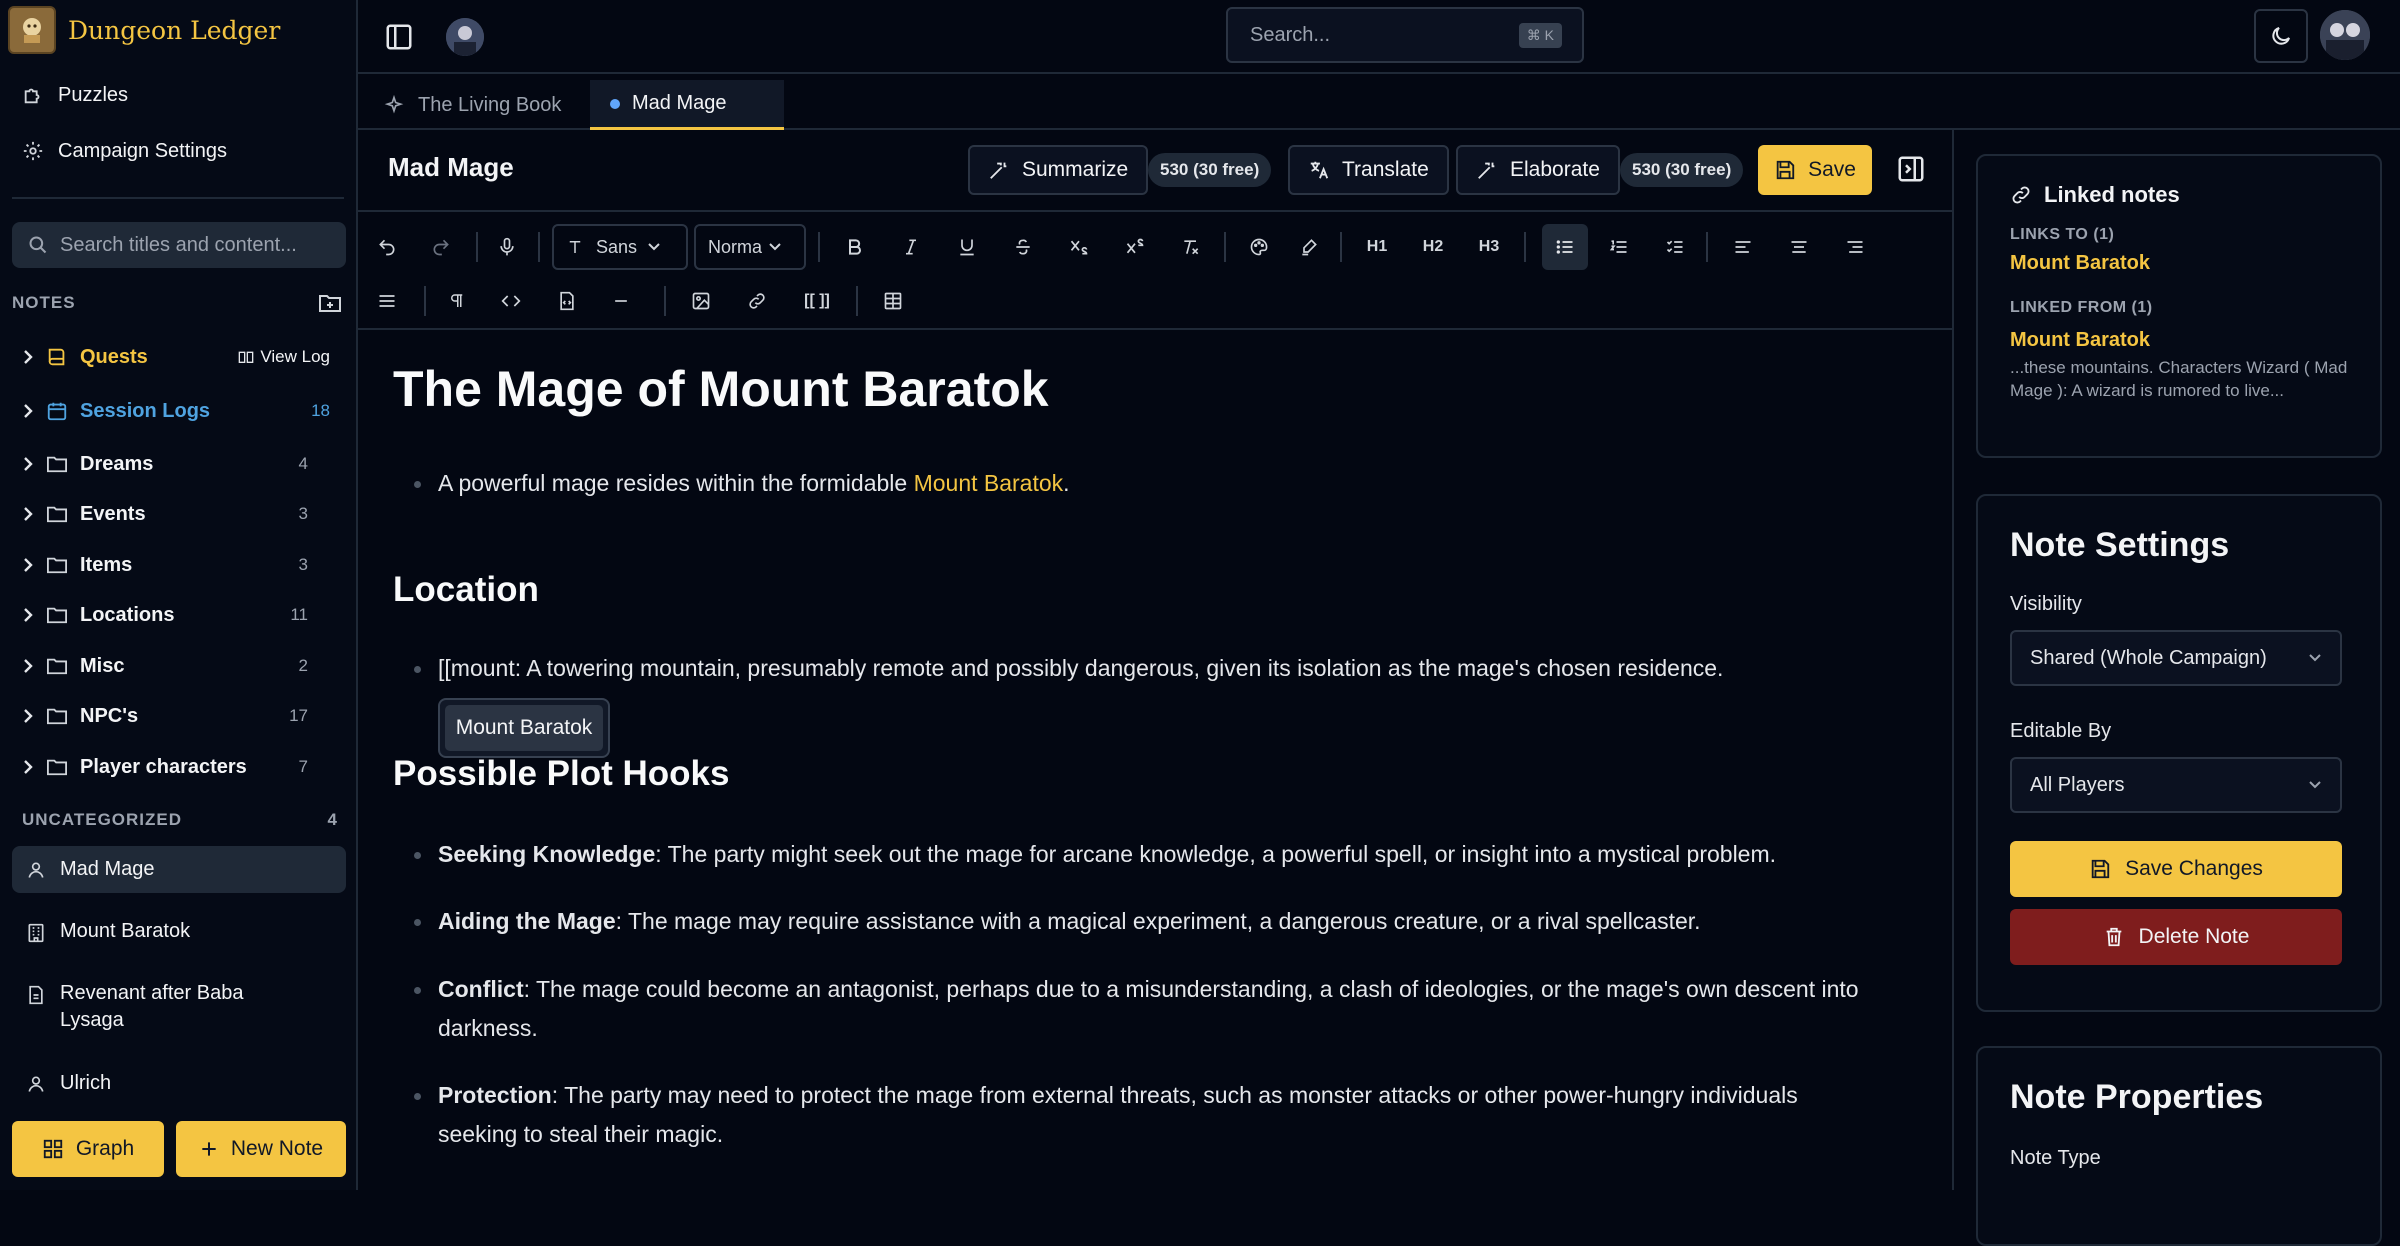 Image resolution: width=2400 pixels, height=1246 pixels. Describe the element at coordinates (176, 411) in the screenshot. I see `tree-item-session-logs: Session Logs 18` at that location.